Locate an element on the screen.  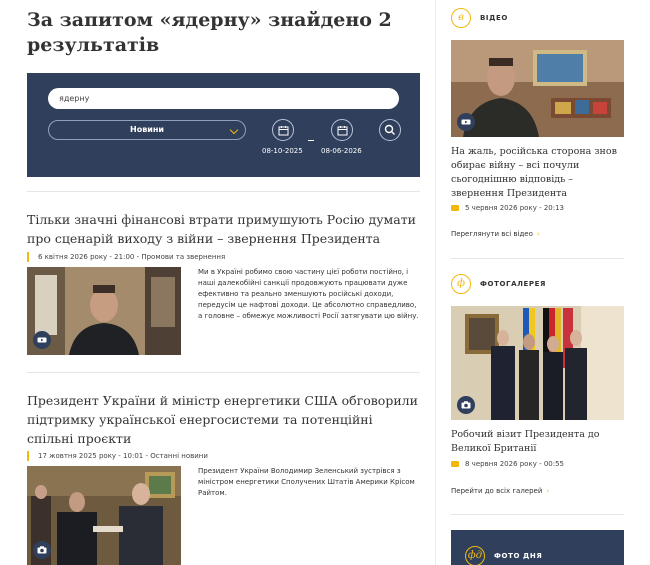
search-panel: Новини 08-10-2025 08-06-2026 is located at coordinates (223, 125).